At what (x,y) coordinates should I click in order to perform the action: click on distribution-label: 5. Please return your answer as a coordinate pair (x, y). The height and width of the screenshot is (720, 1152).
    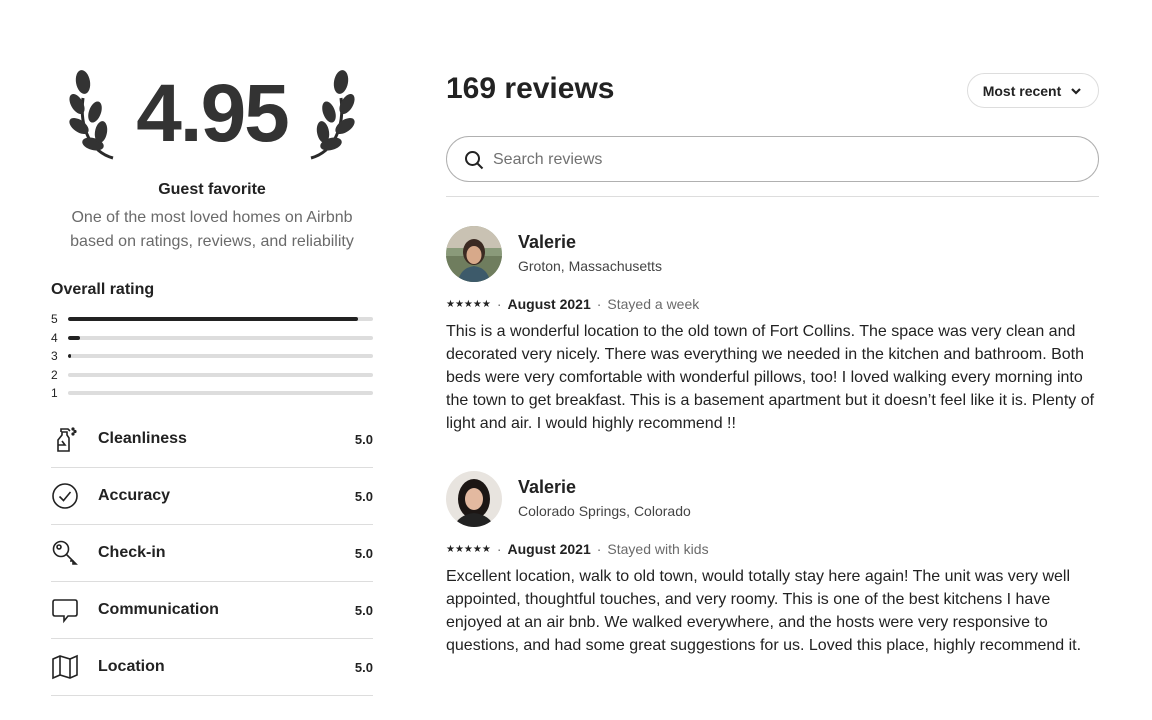
    Looking at the image, I should click on (54, 319).